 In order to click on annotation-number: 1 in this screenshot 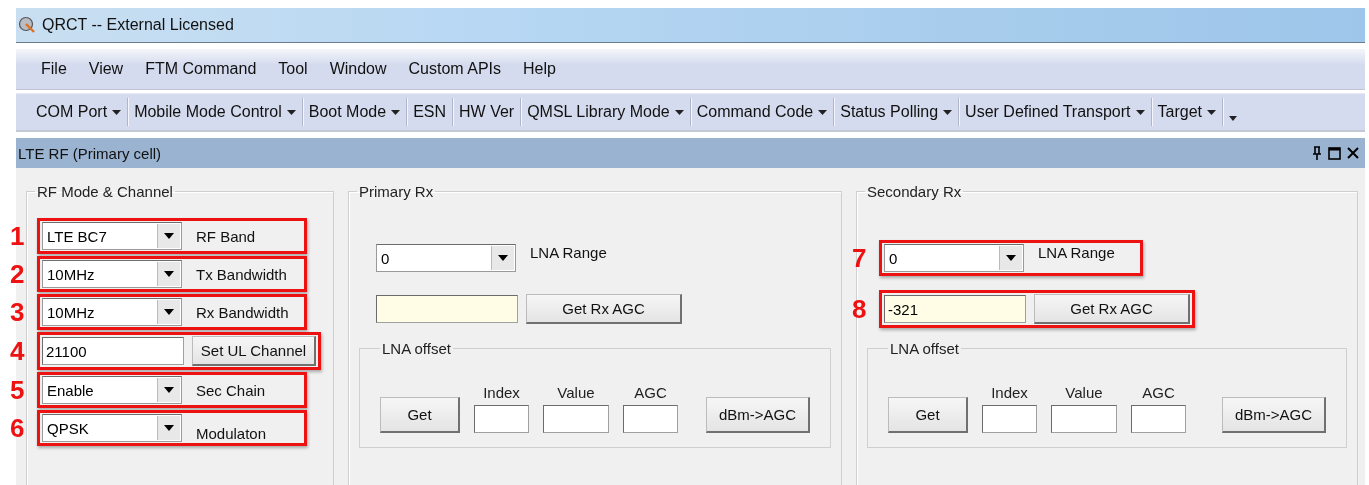, I will do `click(17, 236)`.